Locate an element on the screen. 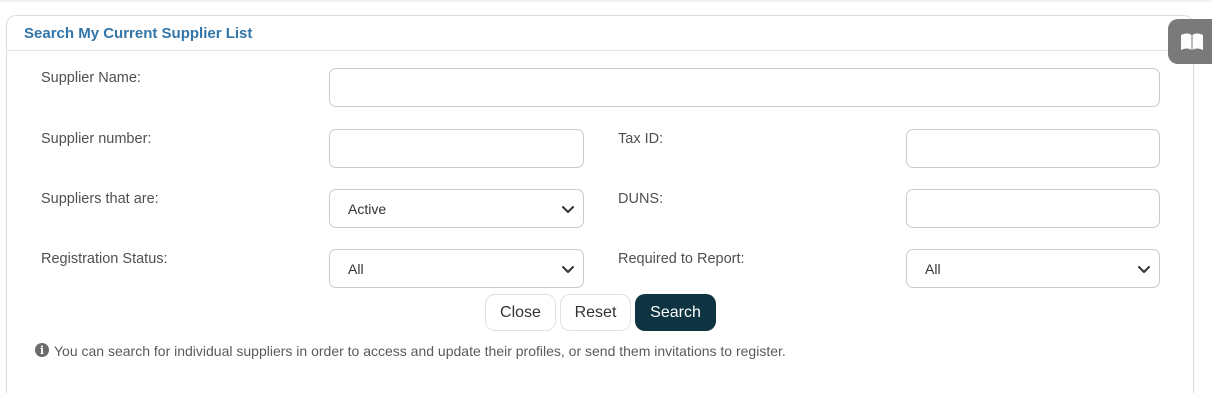  suppliers-that-are-value: Active is located at coordinates (367, 208).